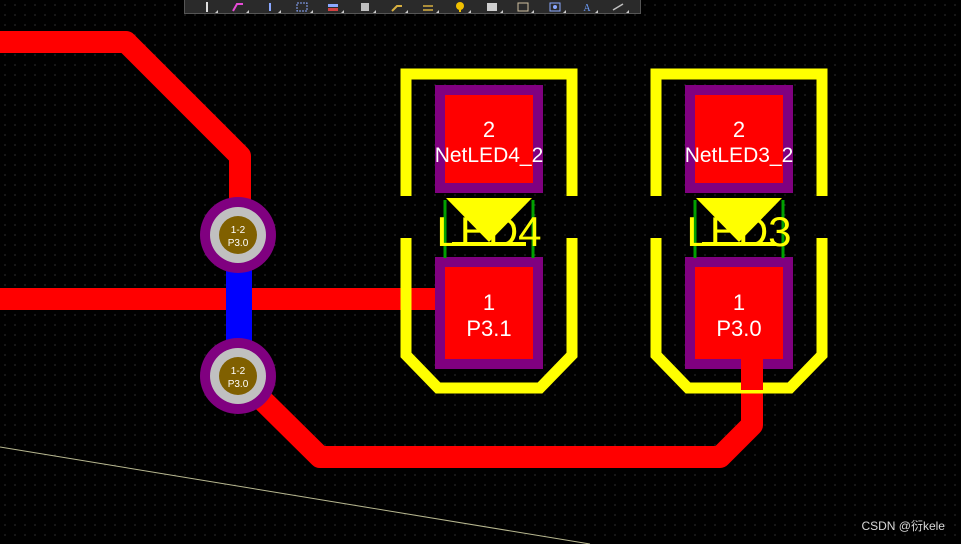 The height and width of the screenshot is (544, 961). Describe the element at coordinates (488, 231) in the screenshot. I see `component-designator: LED4` at that location.